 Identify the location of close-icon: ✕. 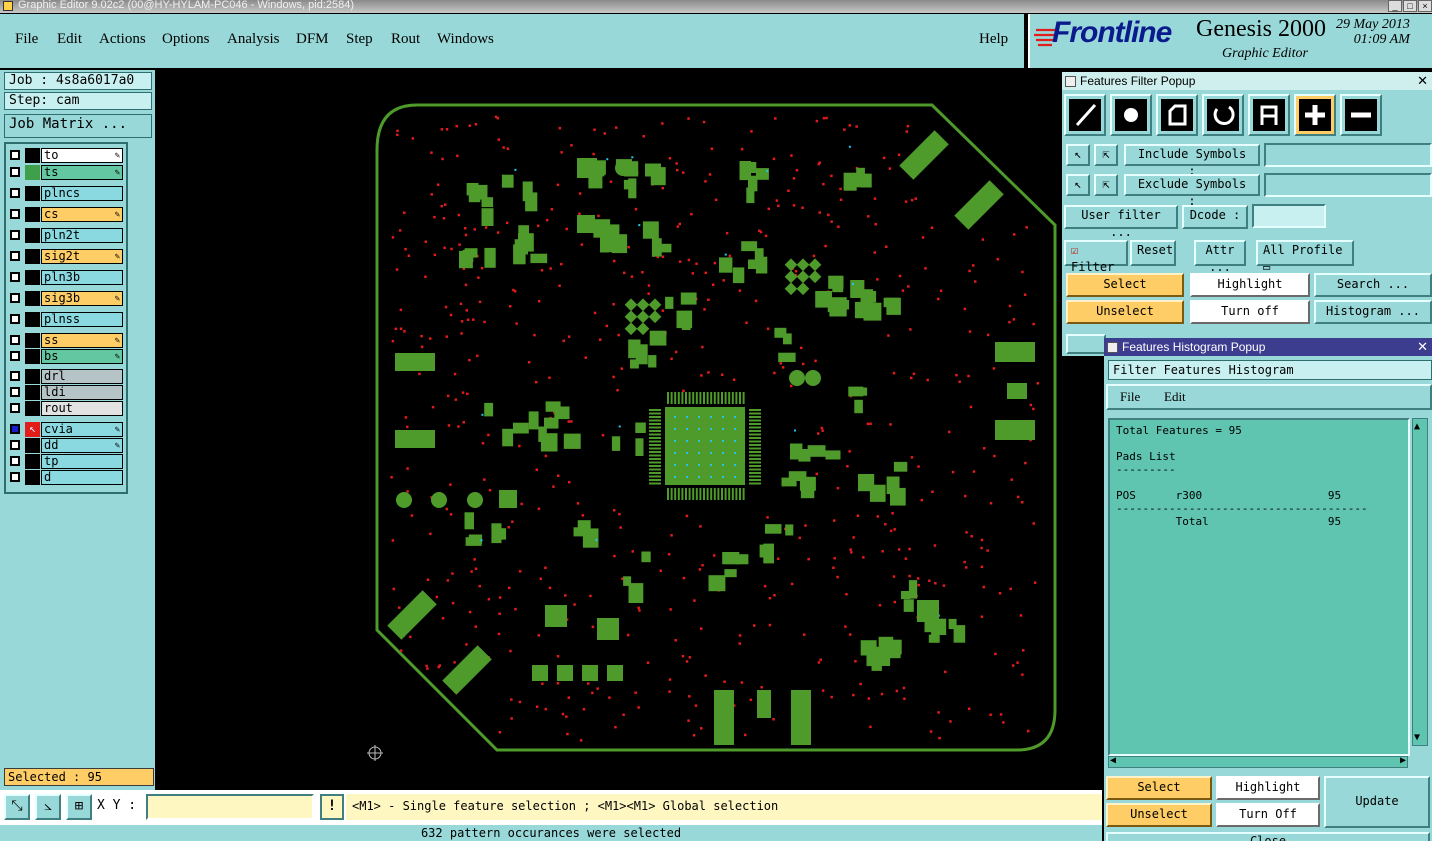
(1422, 81).